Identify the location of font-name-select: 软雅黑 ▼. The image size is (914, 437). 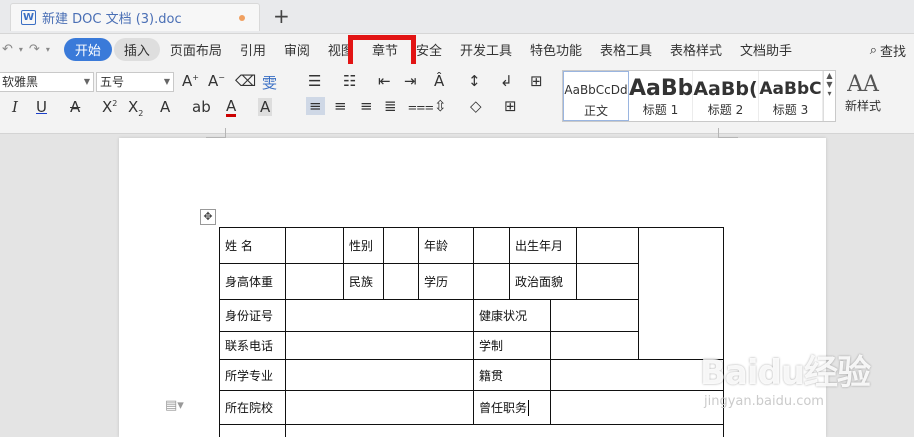
(47, 82).